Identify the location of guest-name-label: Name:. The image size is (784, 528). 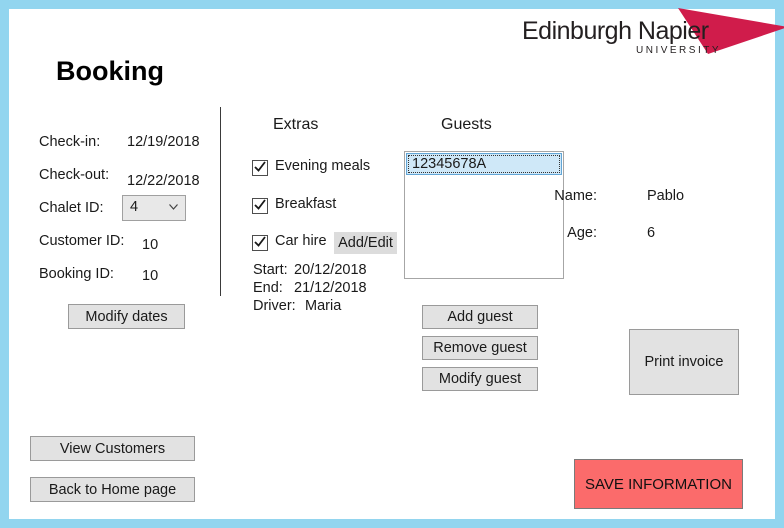
(575, 196).